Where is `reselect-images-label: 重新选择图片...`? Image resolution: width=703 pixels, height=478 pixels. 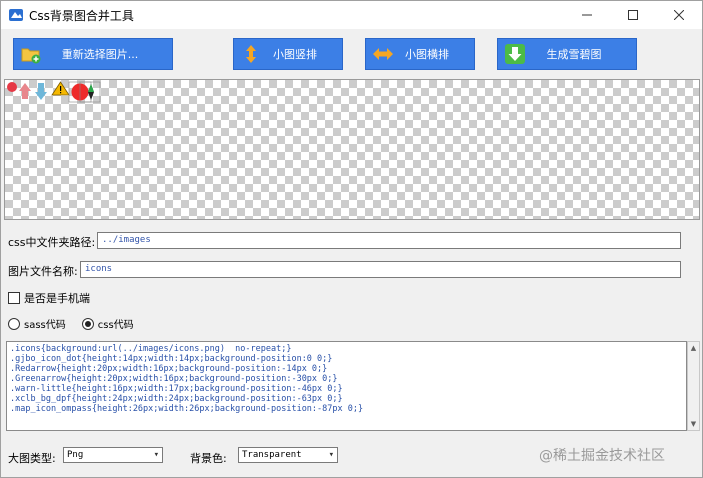
reselect-images-label: 重新选择图片... is located at coordinates (100, 54).